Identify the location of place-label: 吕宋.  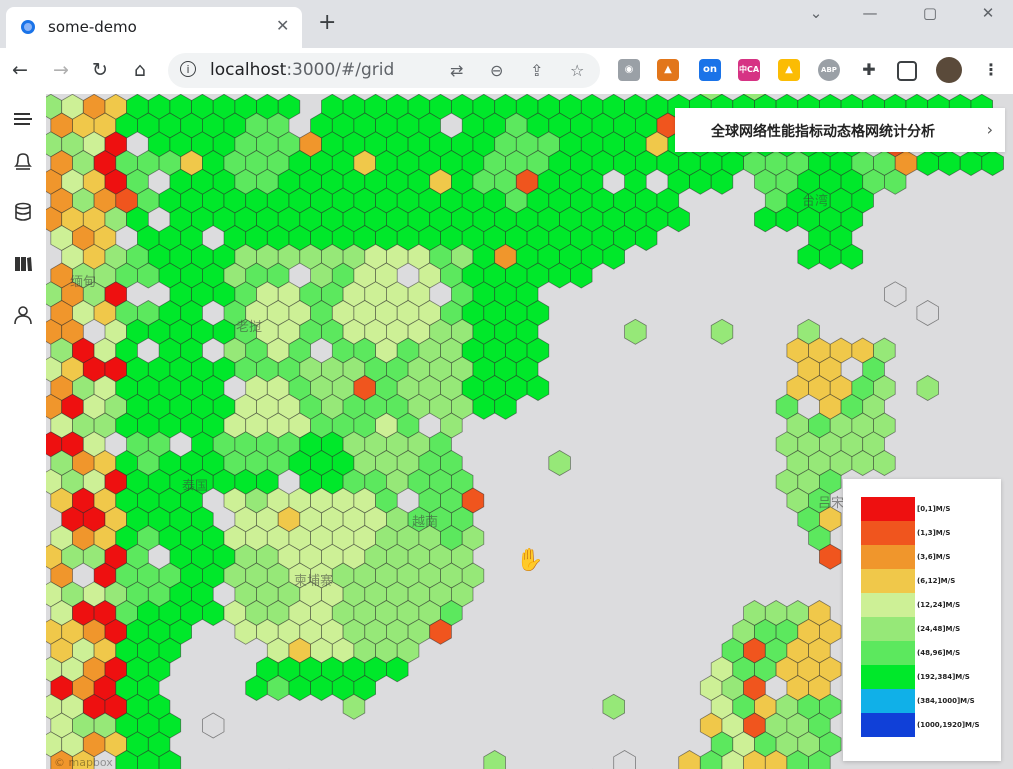
(831, 503).